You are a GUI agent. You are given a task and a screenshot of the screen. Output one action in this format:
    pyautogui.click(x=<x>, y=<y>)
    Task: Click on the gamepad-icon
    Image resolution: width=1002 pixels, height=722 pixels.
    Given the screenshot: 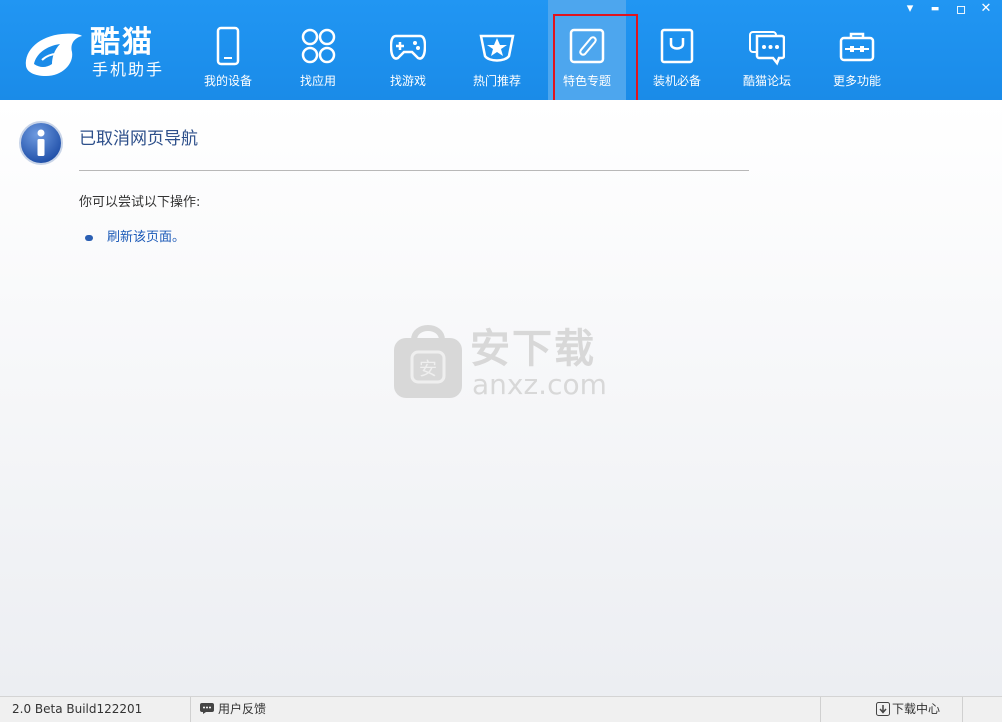 What is the action you would take?
    pyautogui.click(x=408, y=47)
    